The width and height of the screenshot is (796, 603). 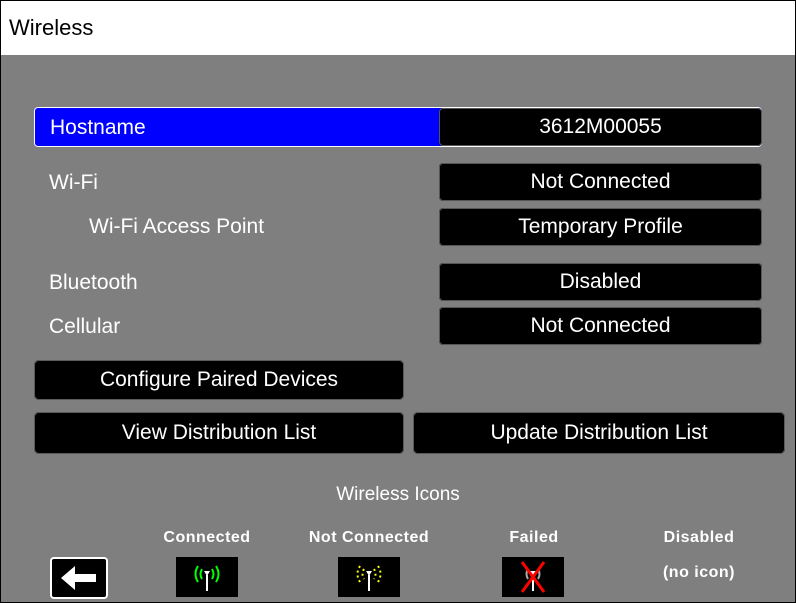 What do you see at coordinates (600, 182) in the screenshot?
I see `wifi-value: Not Connected` at bounding box center [600, 182].